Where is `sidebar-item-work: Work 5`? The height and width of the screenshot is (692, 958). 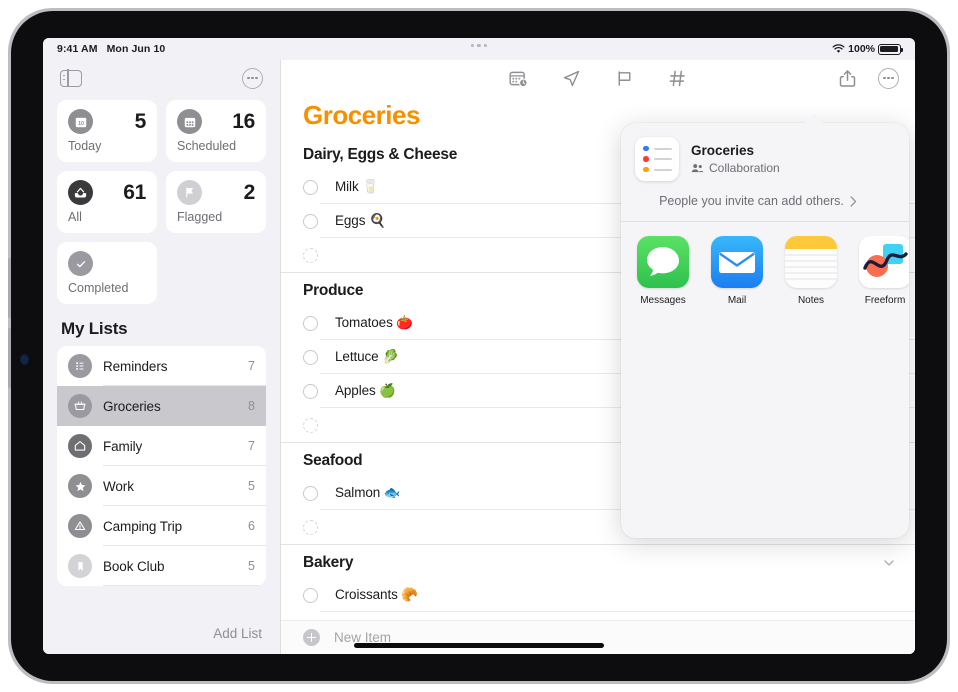
sidebar-item-work: Work 5 is located at coordinates (161, 486).